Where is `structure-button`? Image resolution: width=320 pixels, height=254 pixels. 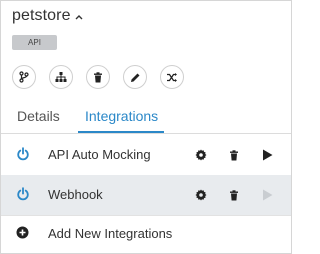 structure-button is located at coordinates (61, 77).